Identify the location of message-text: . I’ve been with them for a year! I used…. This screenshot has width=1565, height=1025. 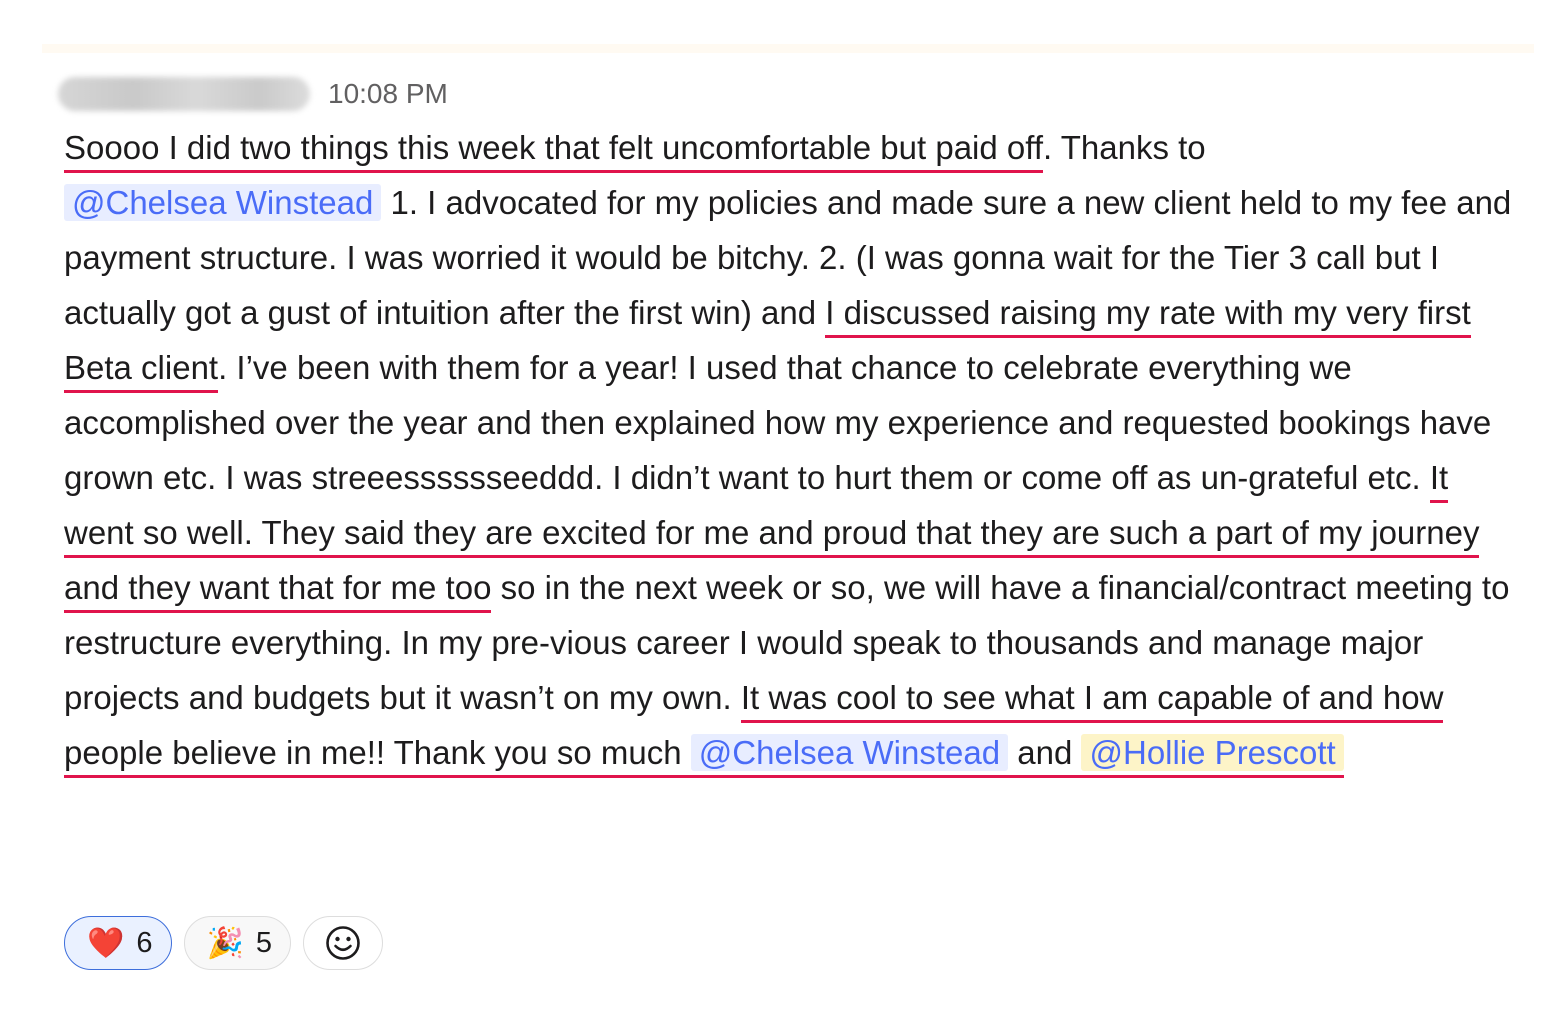
(778, 422).